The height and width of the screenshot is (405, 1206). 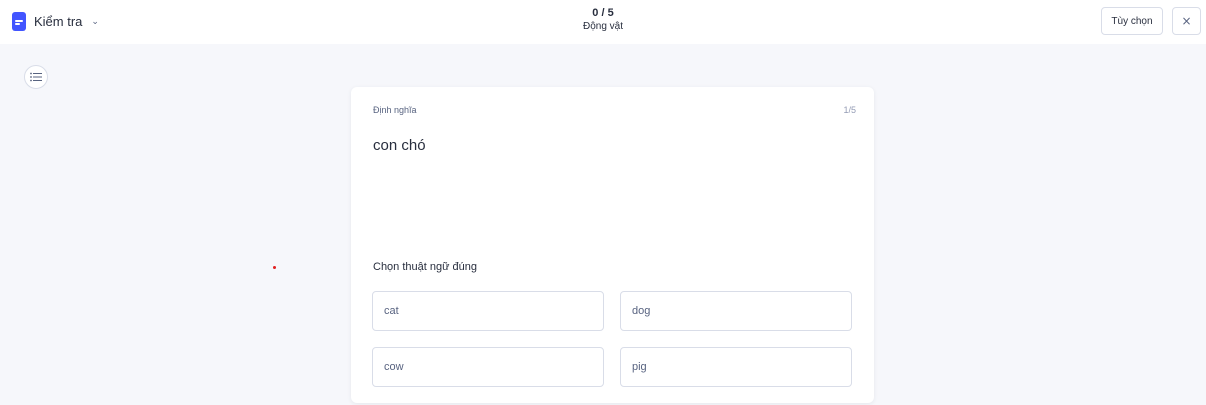 I want to click on progress-count: 0 / 5, so click(x=603, y=13).